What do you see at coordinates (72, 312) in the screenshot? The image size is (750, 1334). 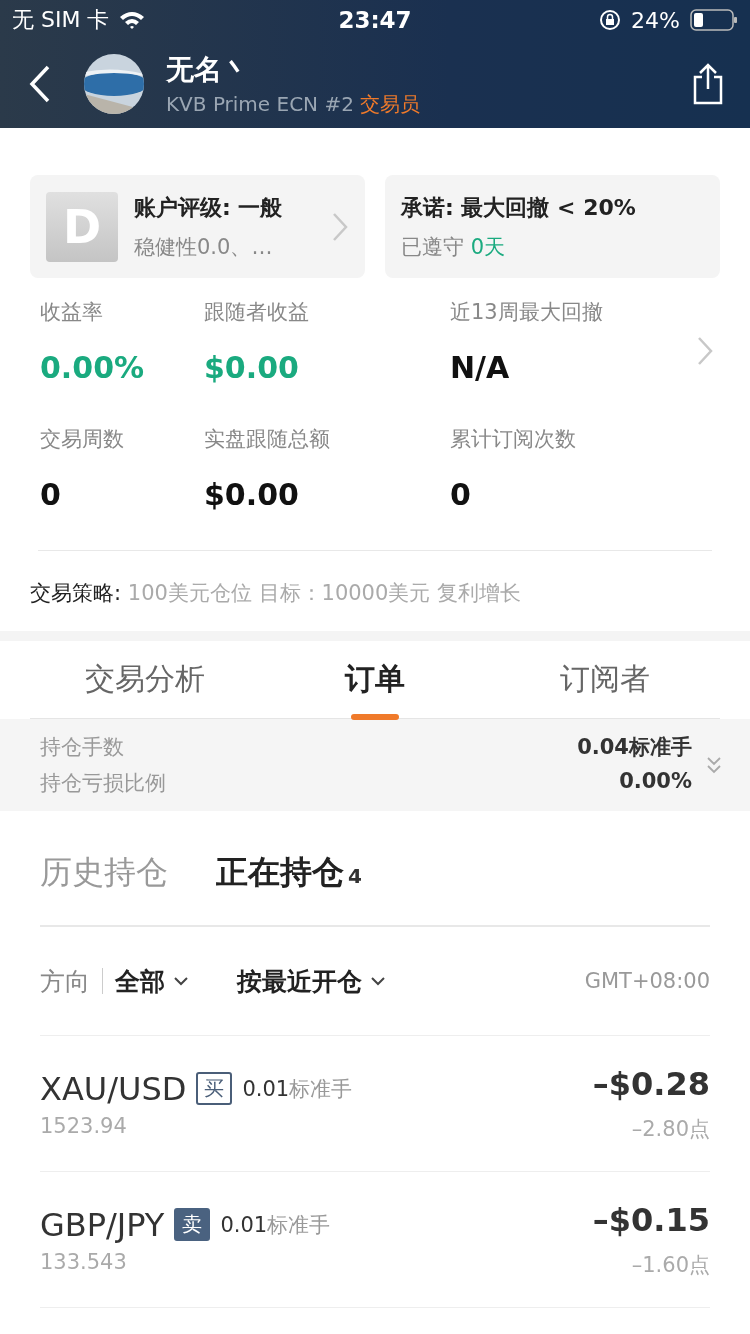 I see `stat-label: 收益率` at bounding box center [72, 312].